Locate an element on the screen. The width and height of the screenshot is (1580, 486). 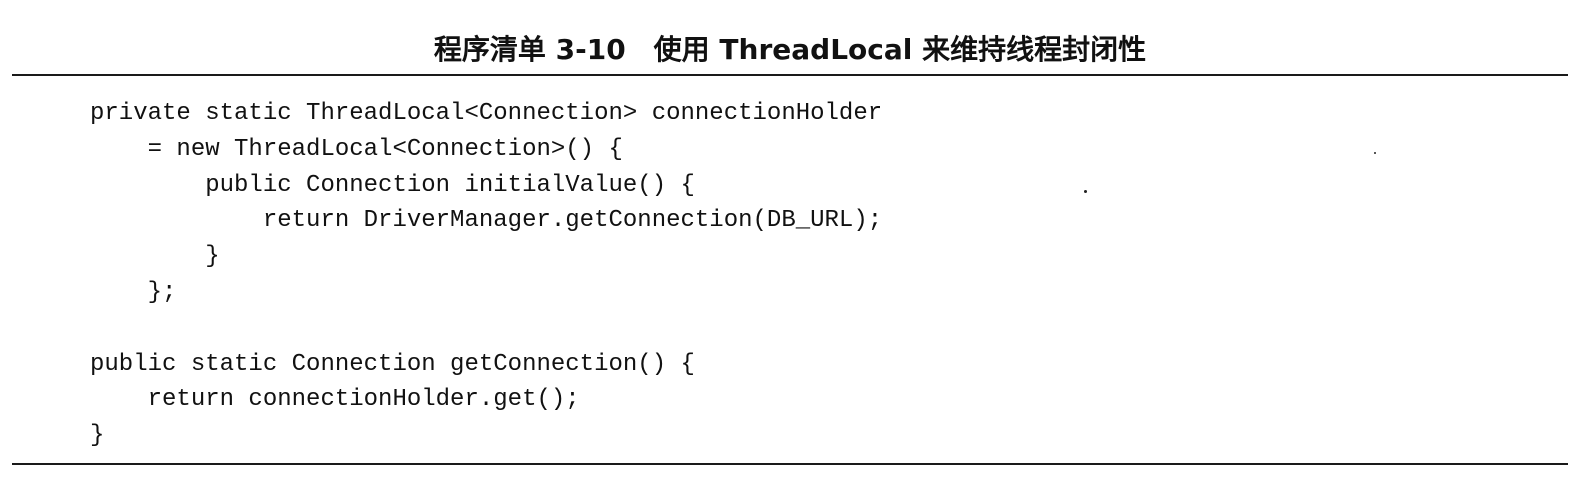
code-line: }; is located at coordinates (133, 292).